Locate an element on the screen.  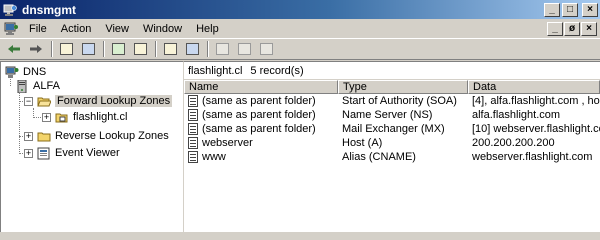
cell-type: Host (A) is located at coordinates (362, 143).